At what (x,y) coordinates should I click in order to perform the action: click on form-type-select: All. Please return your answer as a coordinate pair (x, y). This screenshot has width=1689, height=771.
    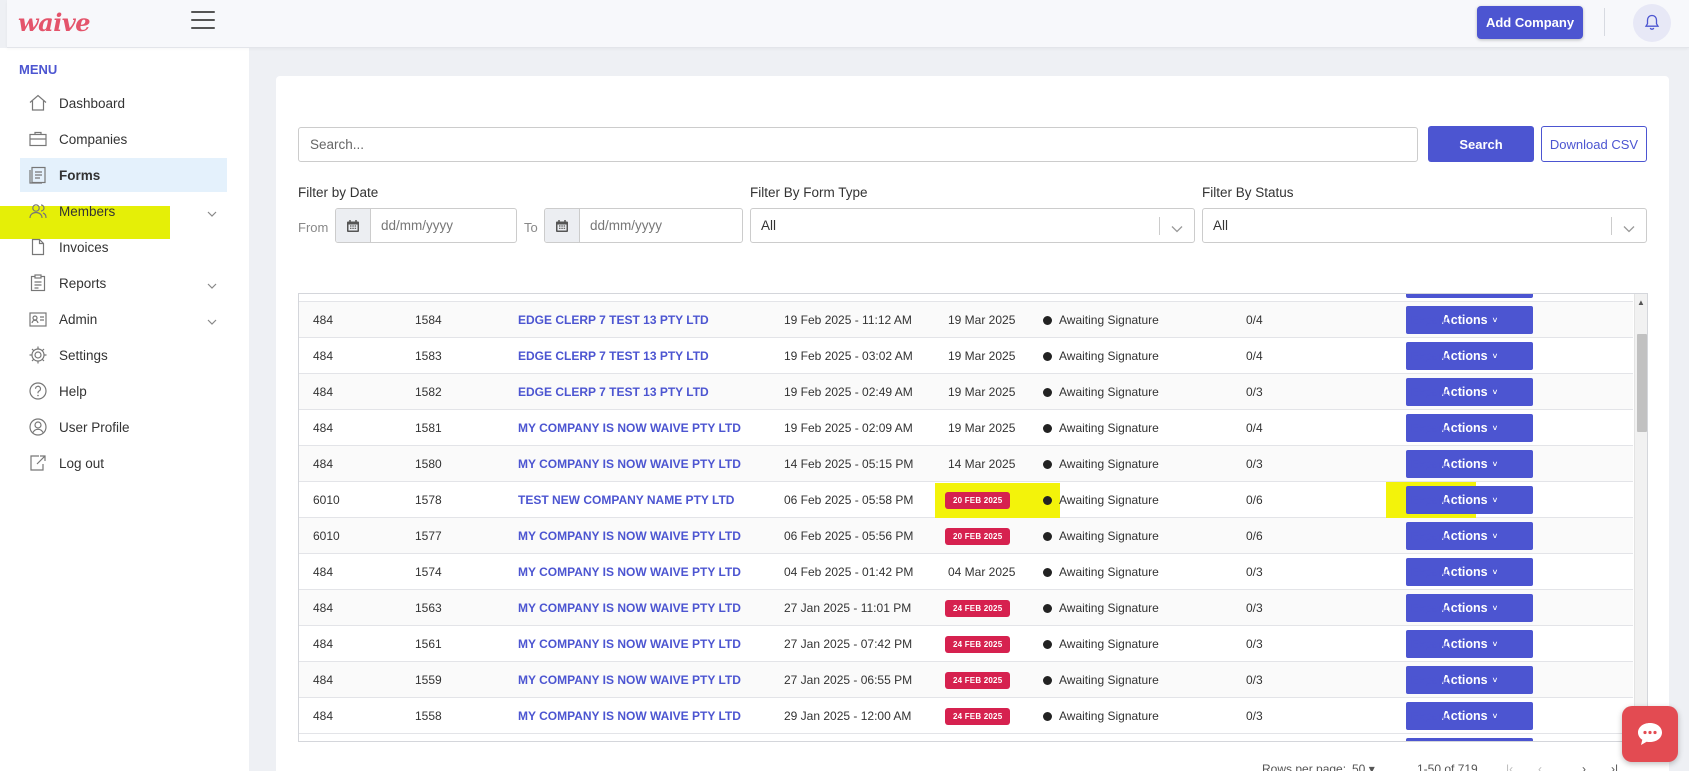
    Looking at the image, I should click on (972, 225).